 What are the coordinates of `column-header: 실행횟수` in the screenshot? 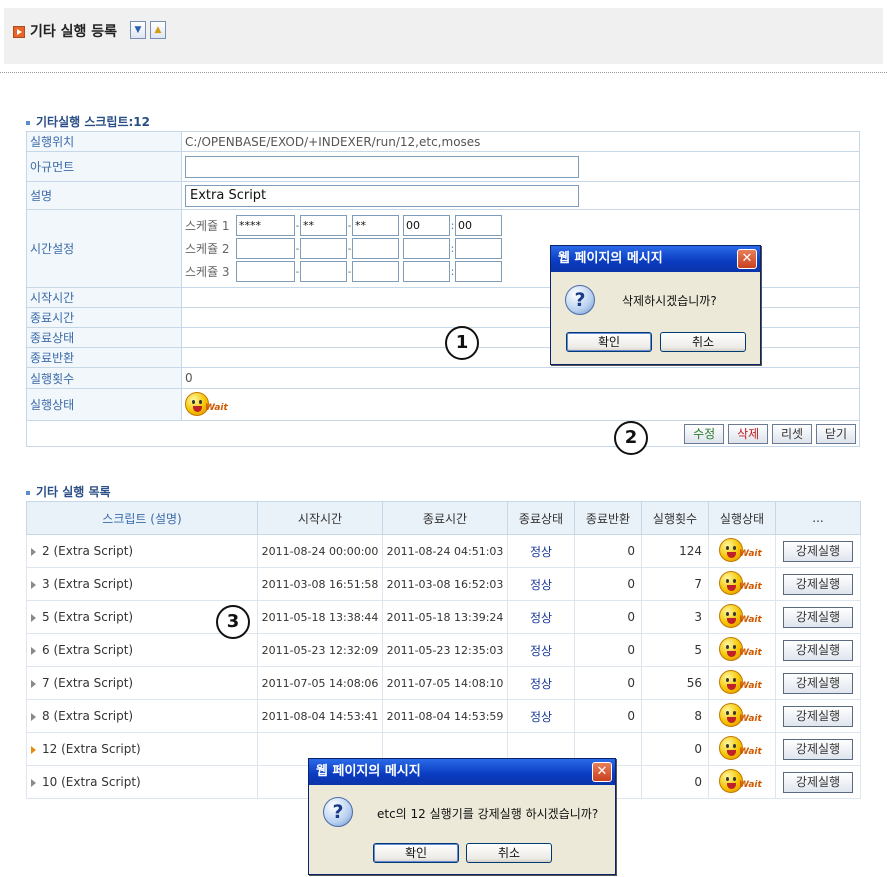 It's located at (675, 518).